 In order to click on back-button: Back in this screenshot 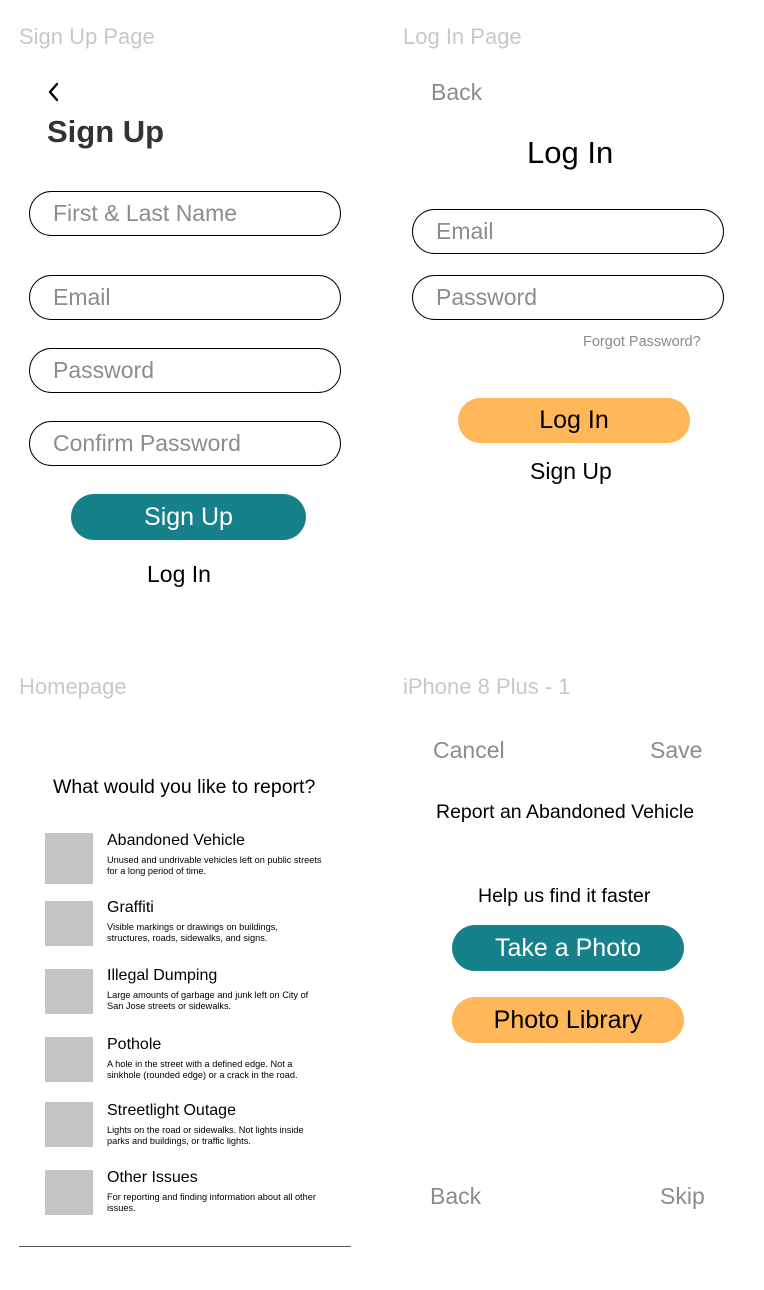, I will do `click(456, 92)`.